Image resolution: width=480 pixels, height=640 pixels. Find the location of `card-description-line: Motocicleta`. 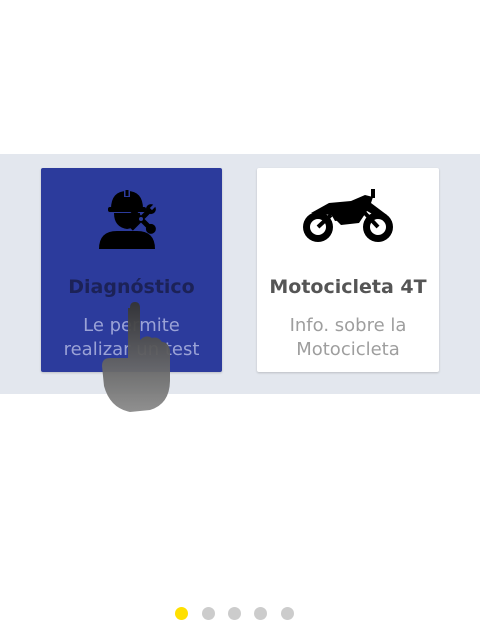

card-description-line: Motocicleta is located at coordinates (348, 349).